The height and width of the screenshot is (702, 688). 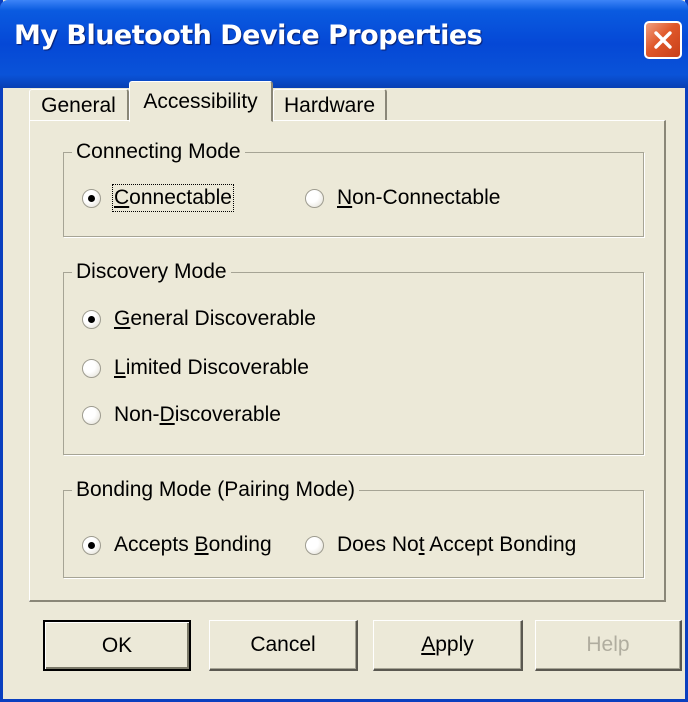 What do you see at coordinates (211, 367) in the screenshot?
I see `limited-discoverable-label: Limited Discoverable` at bounding box center [211, 367].